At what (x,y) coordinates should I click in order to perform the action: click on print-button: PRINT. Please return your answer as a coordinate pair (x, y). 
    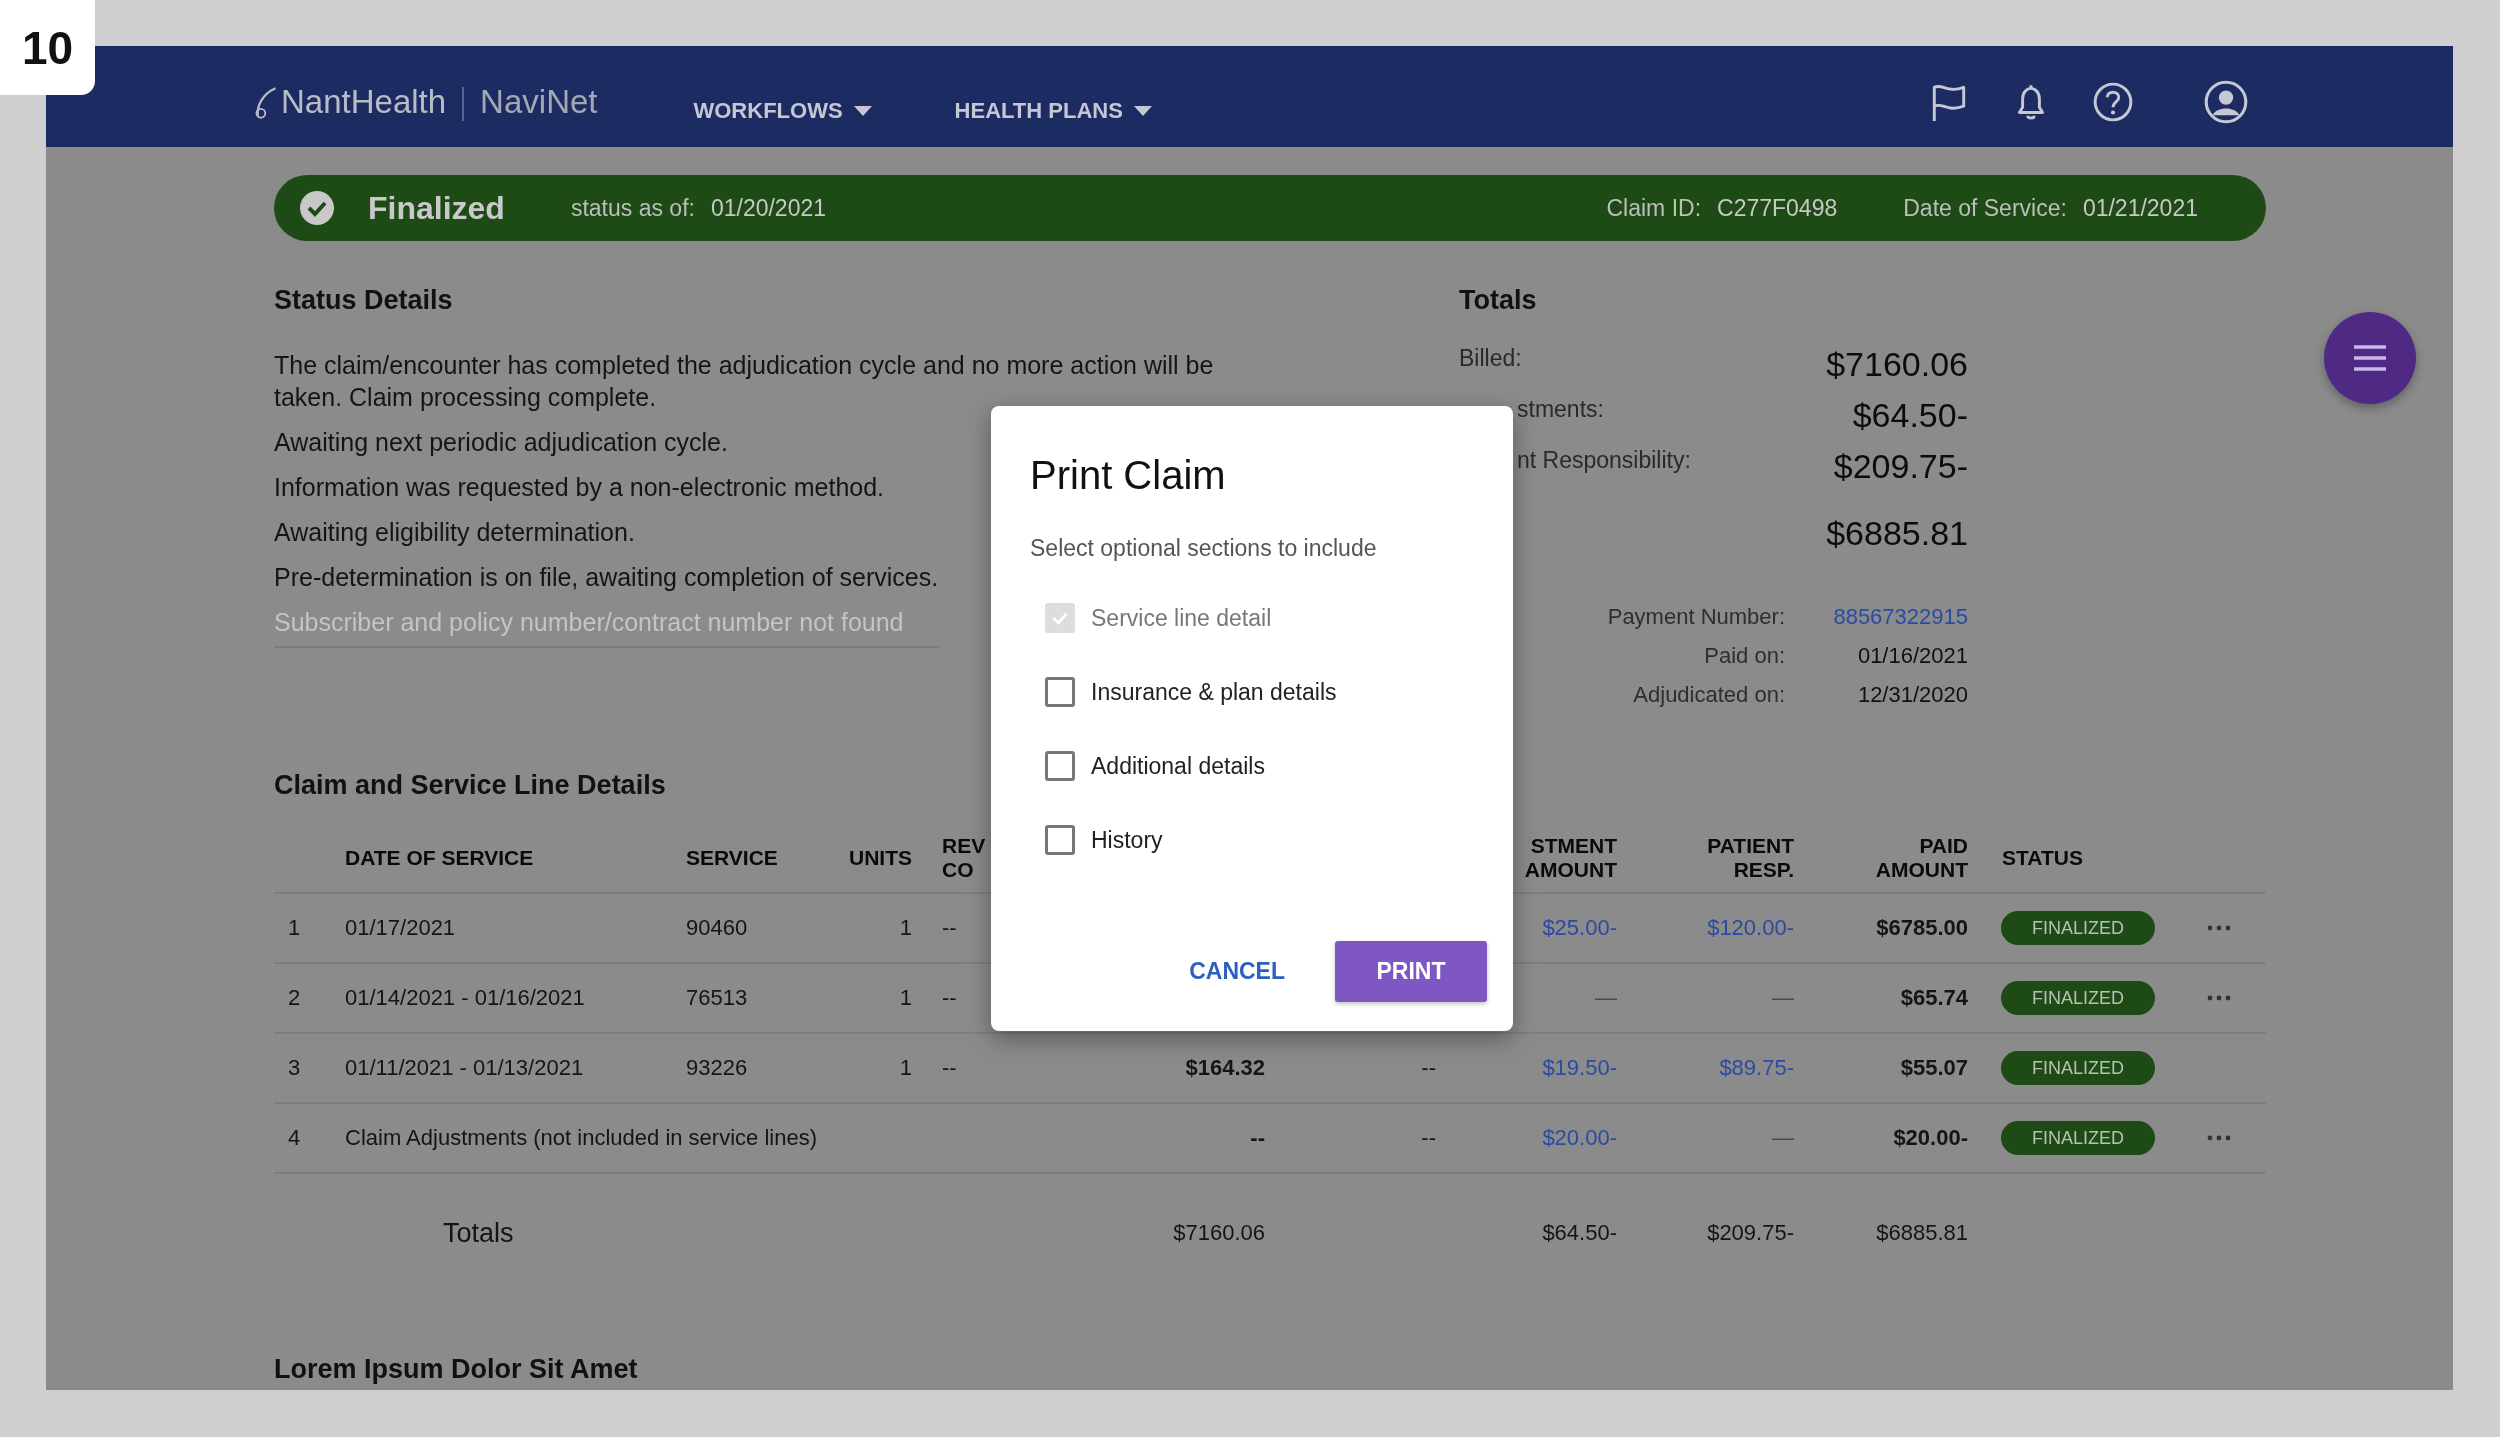
    Looking at the image, I should click on (1411, 971).